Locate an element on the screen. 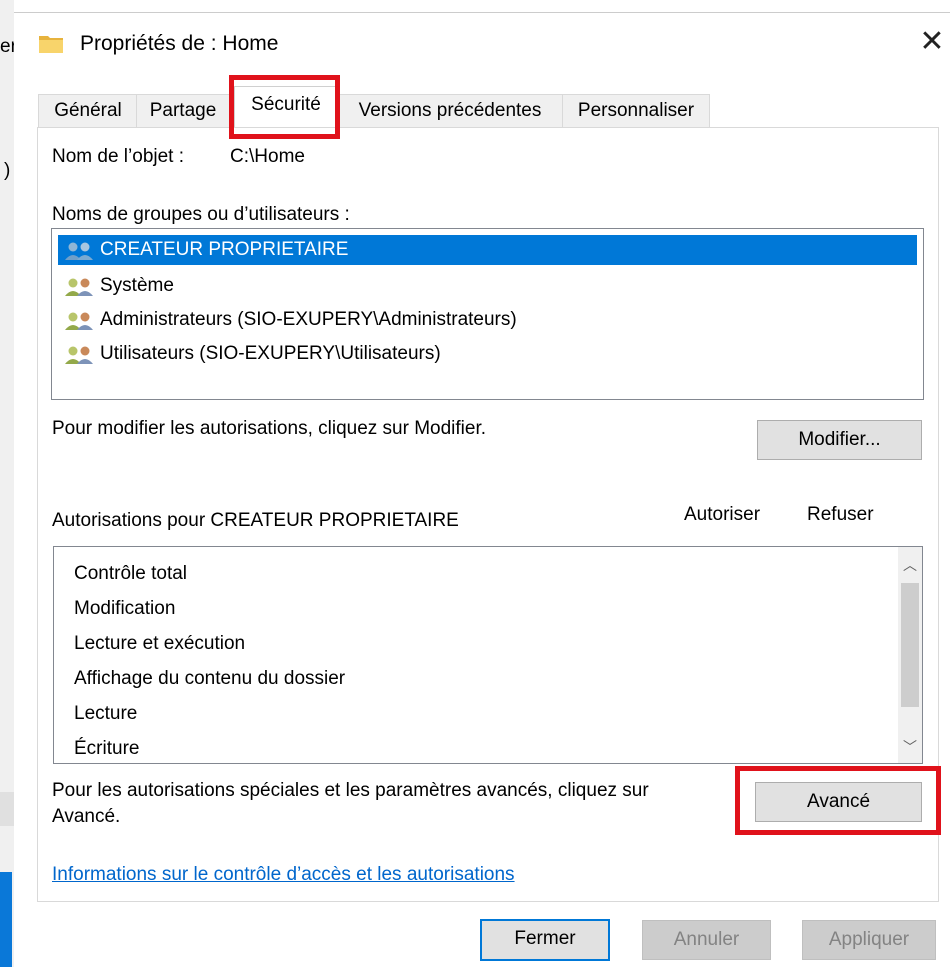 This screenshot has width=950, height=967. permission-row: Affichage du contenu du dossier is located at coordinates (210, 678).